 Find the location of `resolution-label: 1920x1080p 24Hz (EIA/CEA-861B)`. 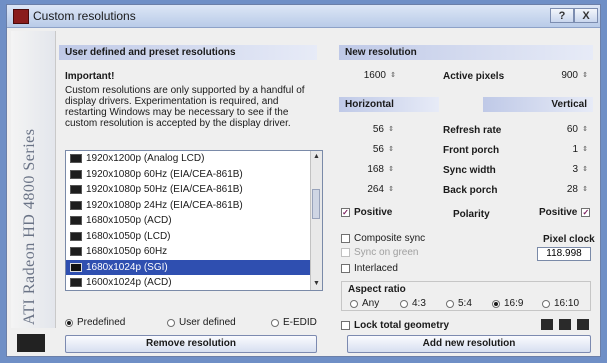

resolution-label: 1920x1080p 24Hz (EIA/CEA-861B) is located at coordinates (164, 205).